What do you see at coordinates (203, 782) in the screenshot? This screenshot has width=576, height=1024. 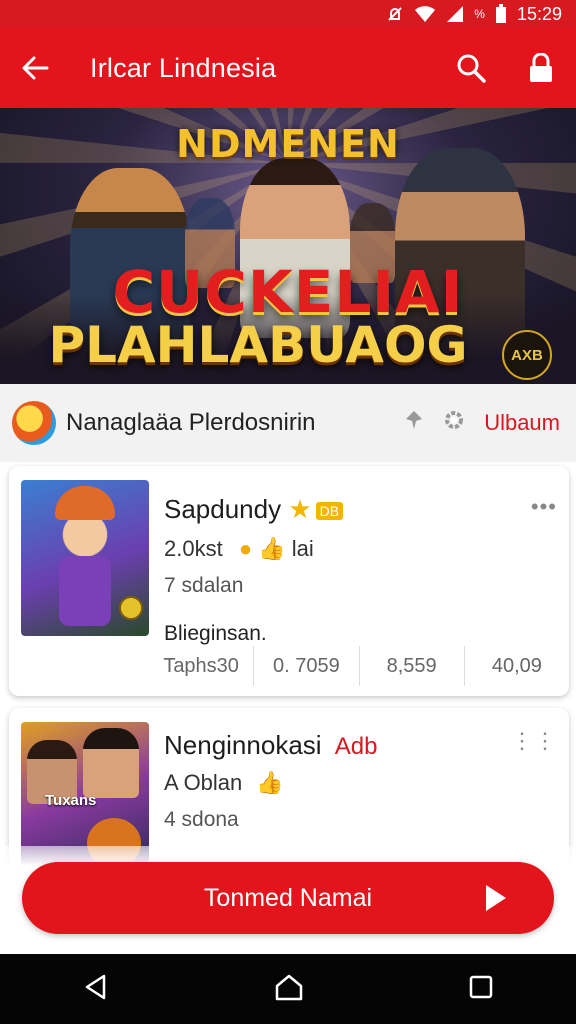 I see `game-rating-text: A Oblan` at bounding box center [203, 782].